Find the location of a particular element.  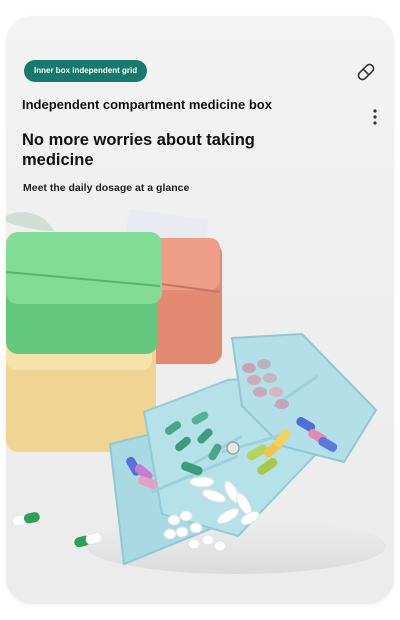

headline: No more worries about taking medicine is located at coordinates (138, 150).